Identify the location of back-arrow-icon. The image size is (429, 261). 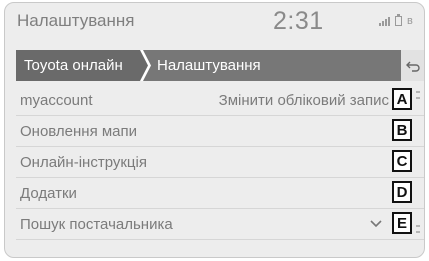
(412, 66).